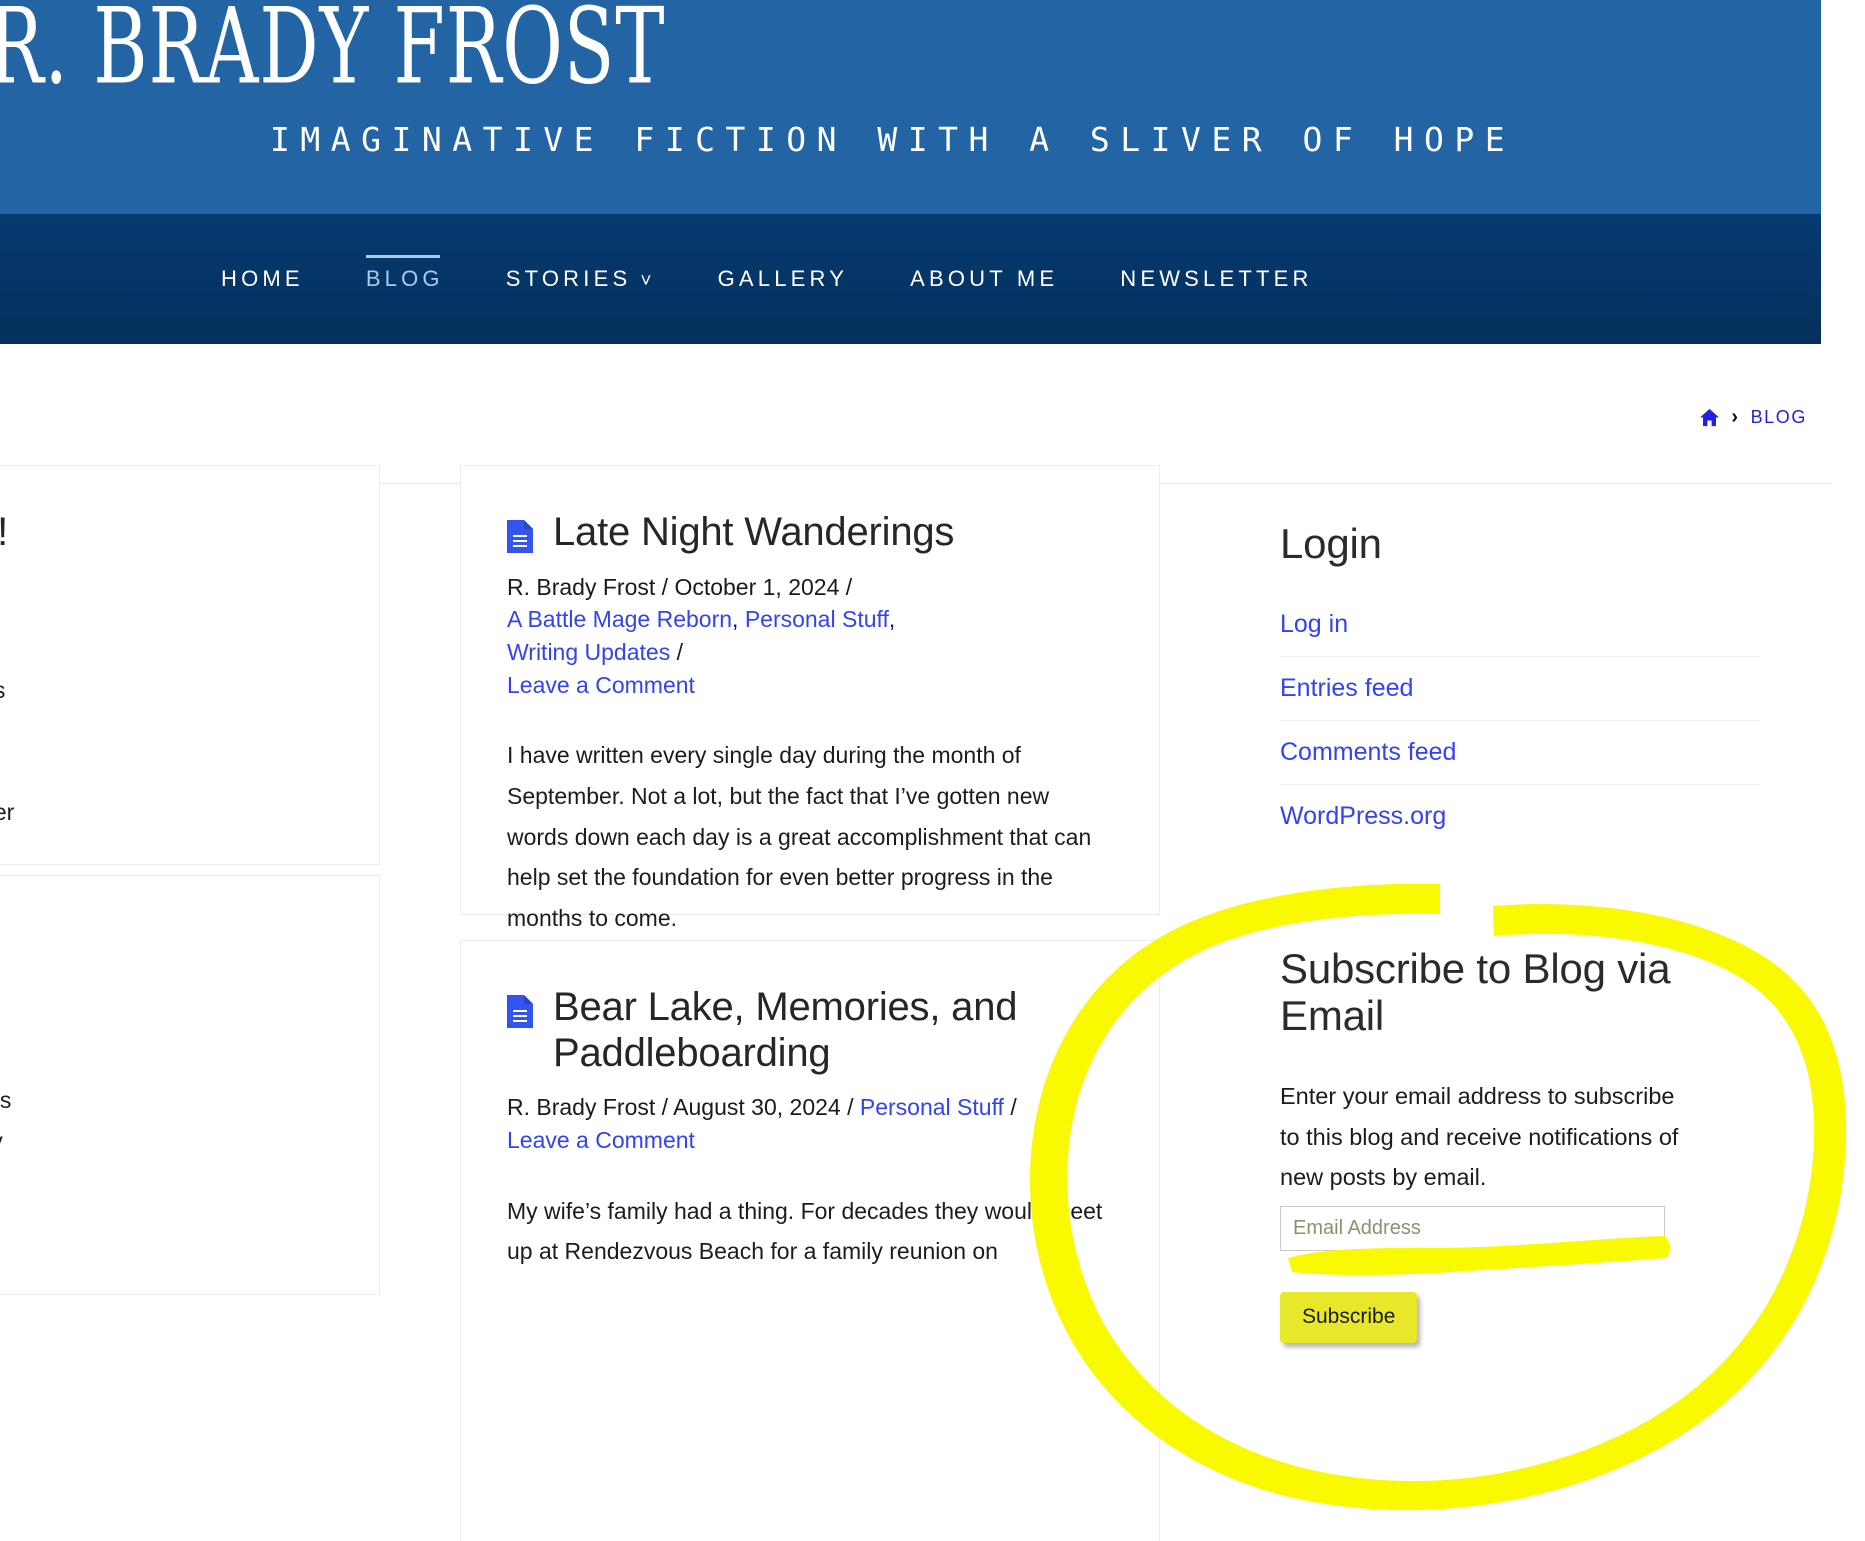  I want to click on link-entries-feed: Entries feed, so click(1520, 688).